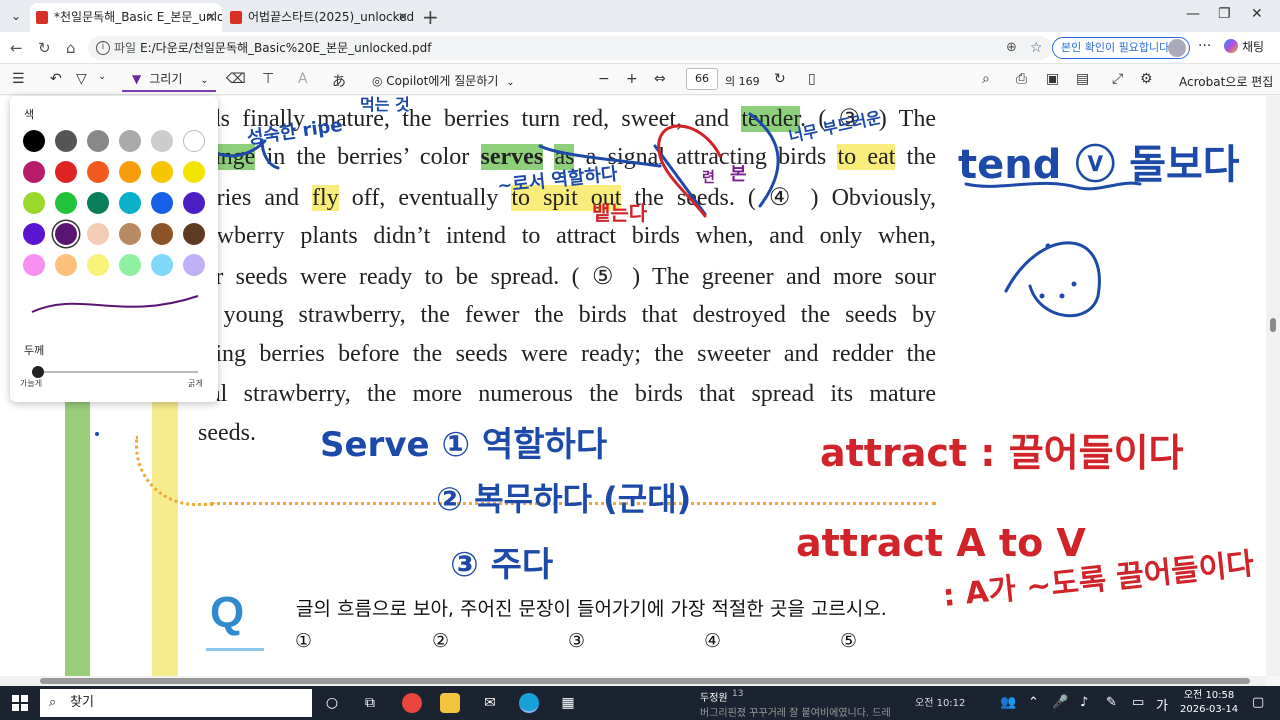  Describe the element at coordinates (236, 79) in the screenshot. I see `eraser-icon: ⌫` at that location.